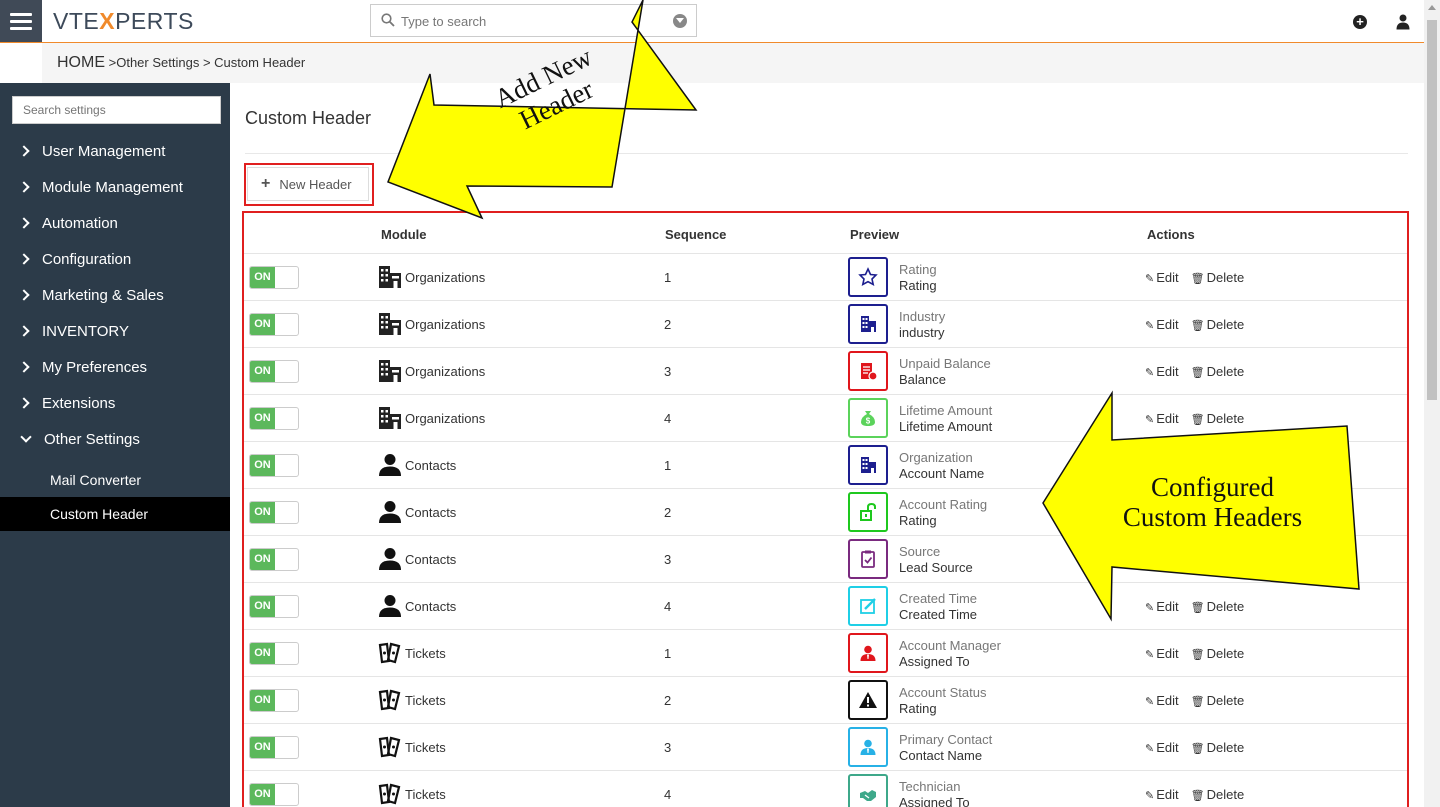  I want to click on breadcrumb: HOME >Other Settings > Custom Header, so click(181, 62).